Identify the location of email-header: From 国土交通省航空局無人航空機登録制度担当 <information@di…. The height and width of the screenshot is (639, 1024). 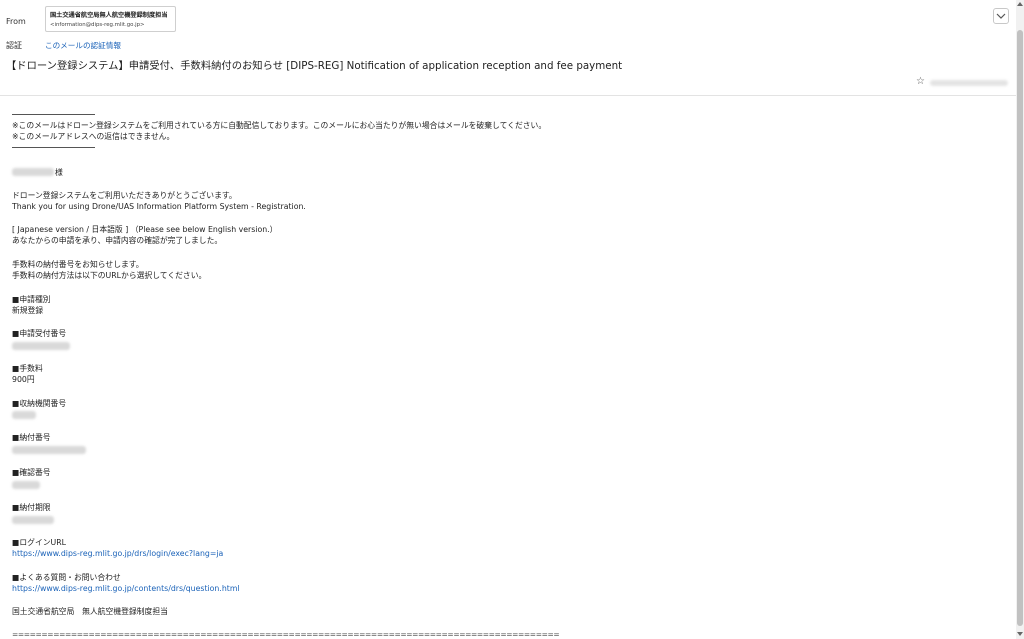
(508, 48).